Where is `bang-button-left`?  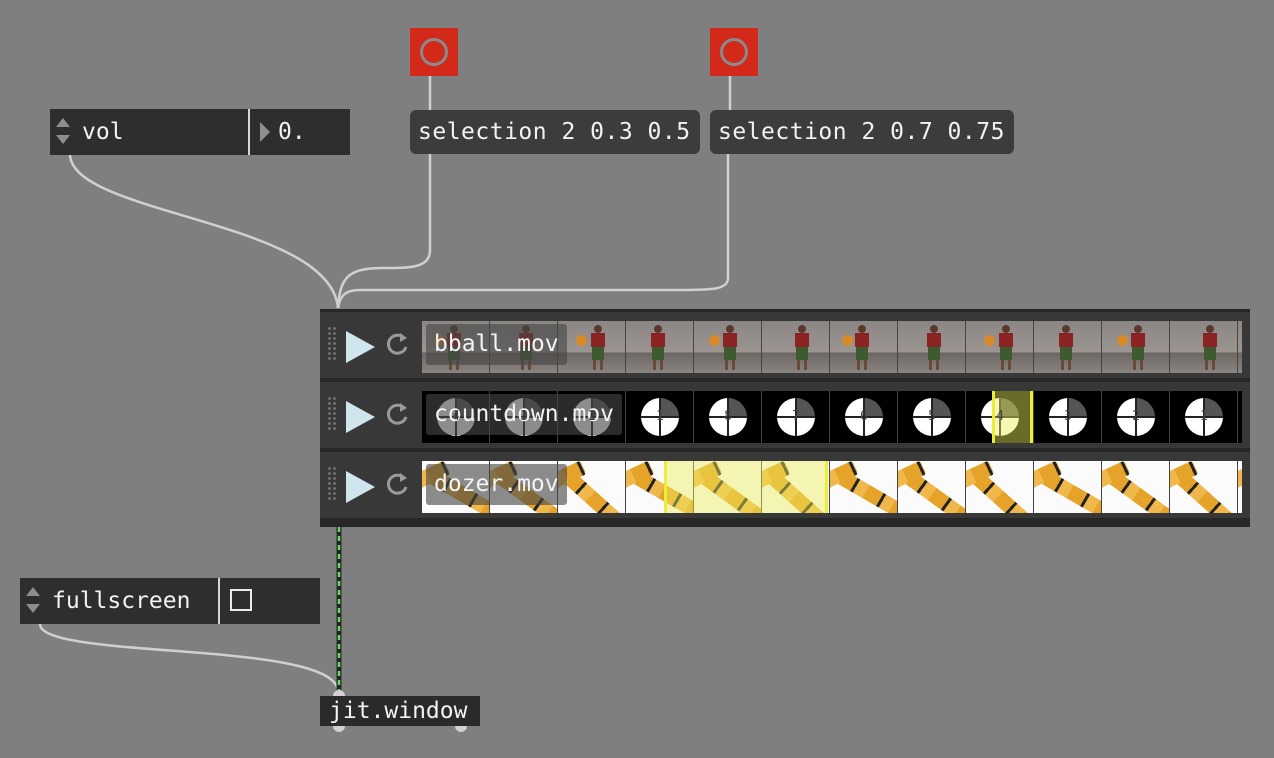 bang-button-left is located at coordinates (434, 52).